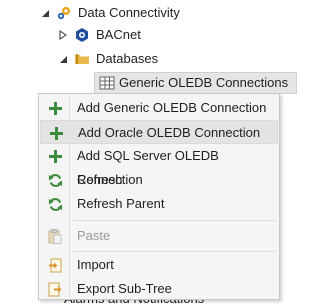  What do you see at coordinates (129, 12) in the screenshot?
I see `tree-label: Data Connectivity` at bounding box center [129, 12].